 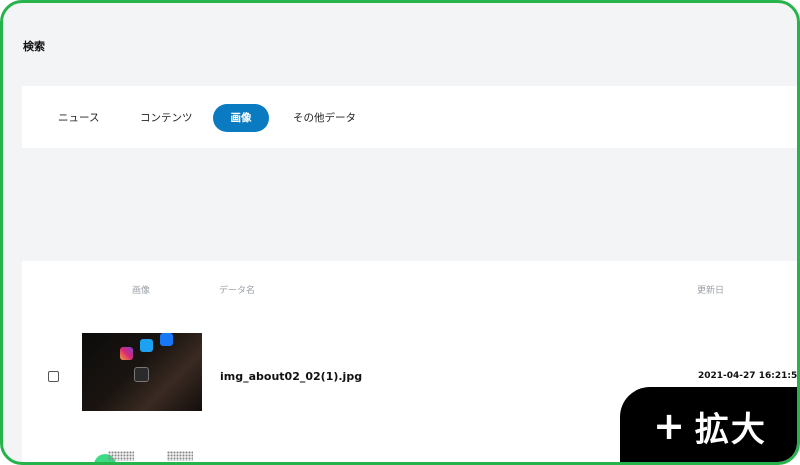 I want to click on data-name-cell: img_about02_02(1).jpg, so click(x=291, y=376).